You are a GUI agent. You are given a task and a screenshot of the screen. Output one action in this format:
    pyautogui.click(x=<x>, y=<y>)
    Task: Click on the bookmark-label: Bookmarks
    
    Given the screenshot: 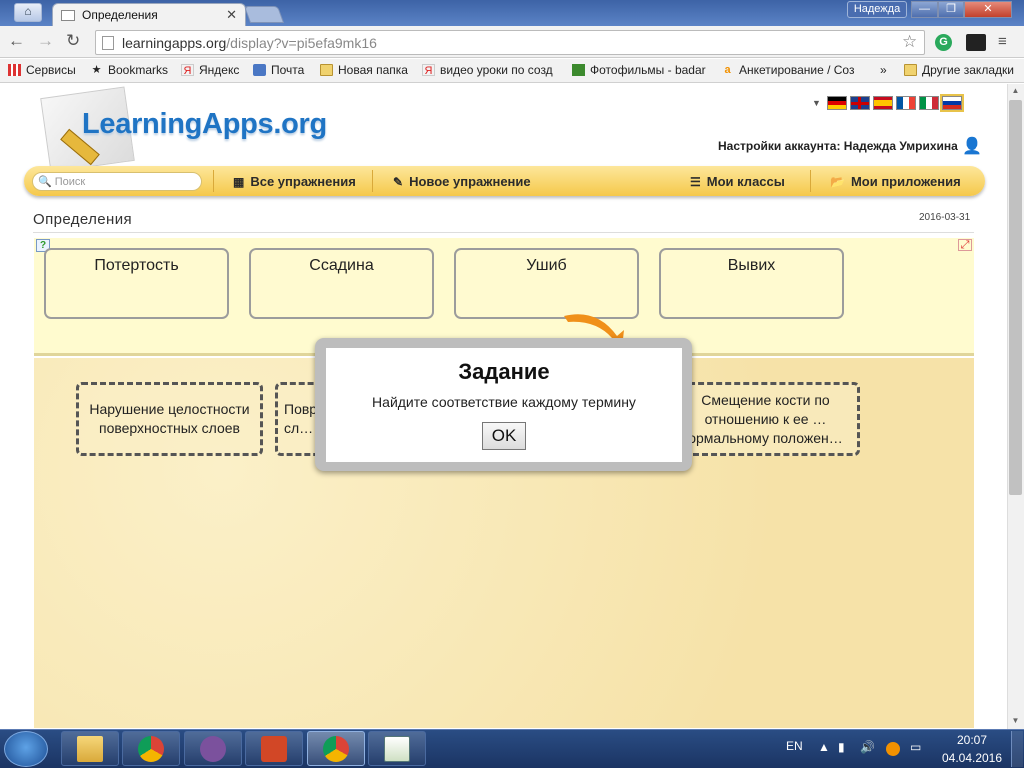 What is the action you would take?
    pyautogui.click(x=138, y=70)
    